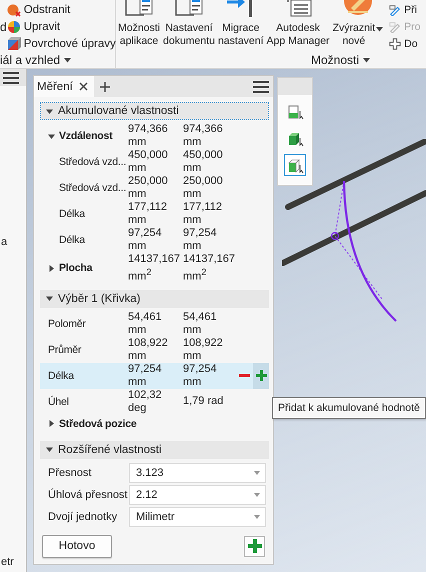  What do you see at coordinates (358, 26) in the screenshot?
I see `ribbon-button: Zvýraznit nové` at bounding box center [358, 26].